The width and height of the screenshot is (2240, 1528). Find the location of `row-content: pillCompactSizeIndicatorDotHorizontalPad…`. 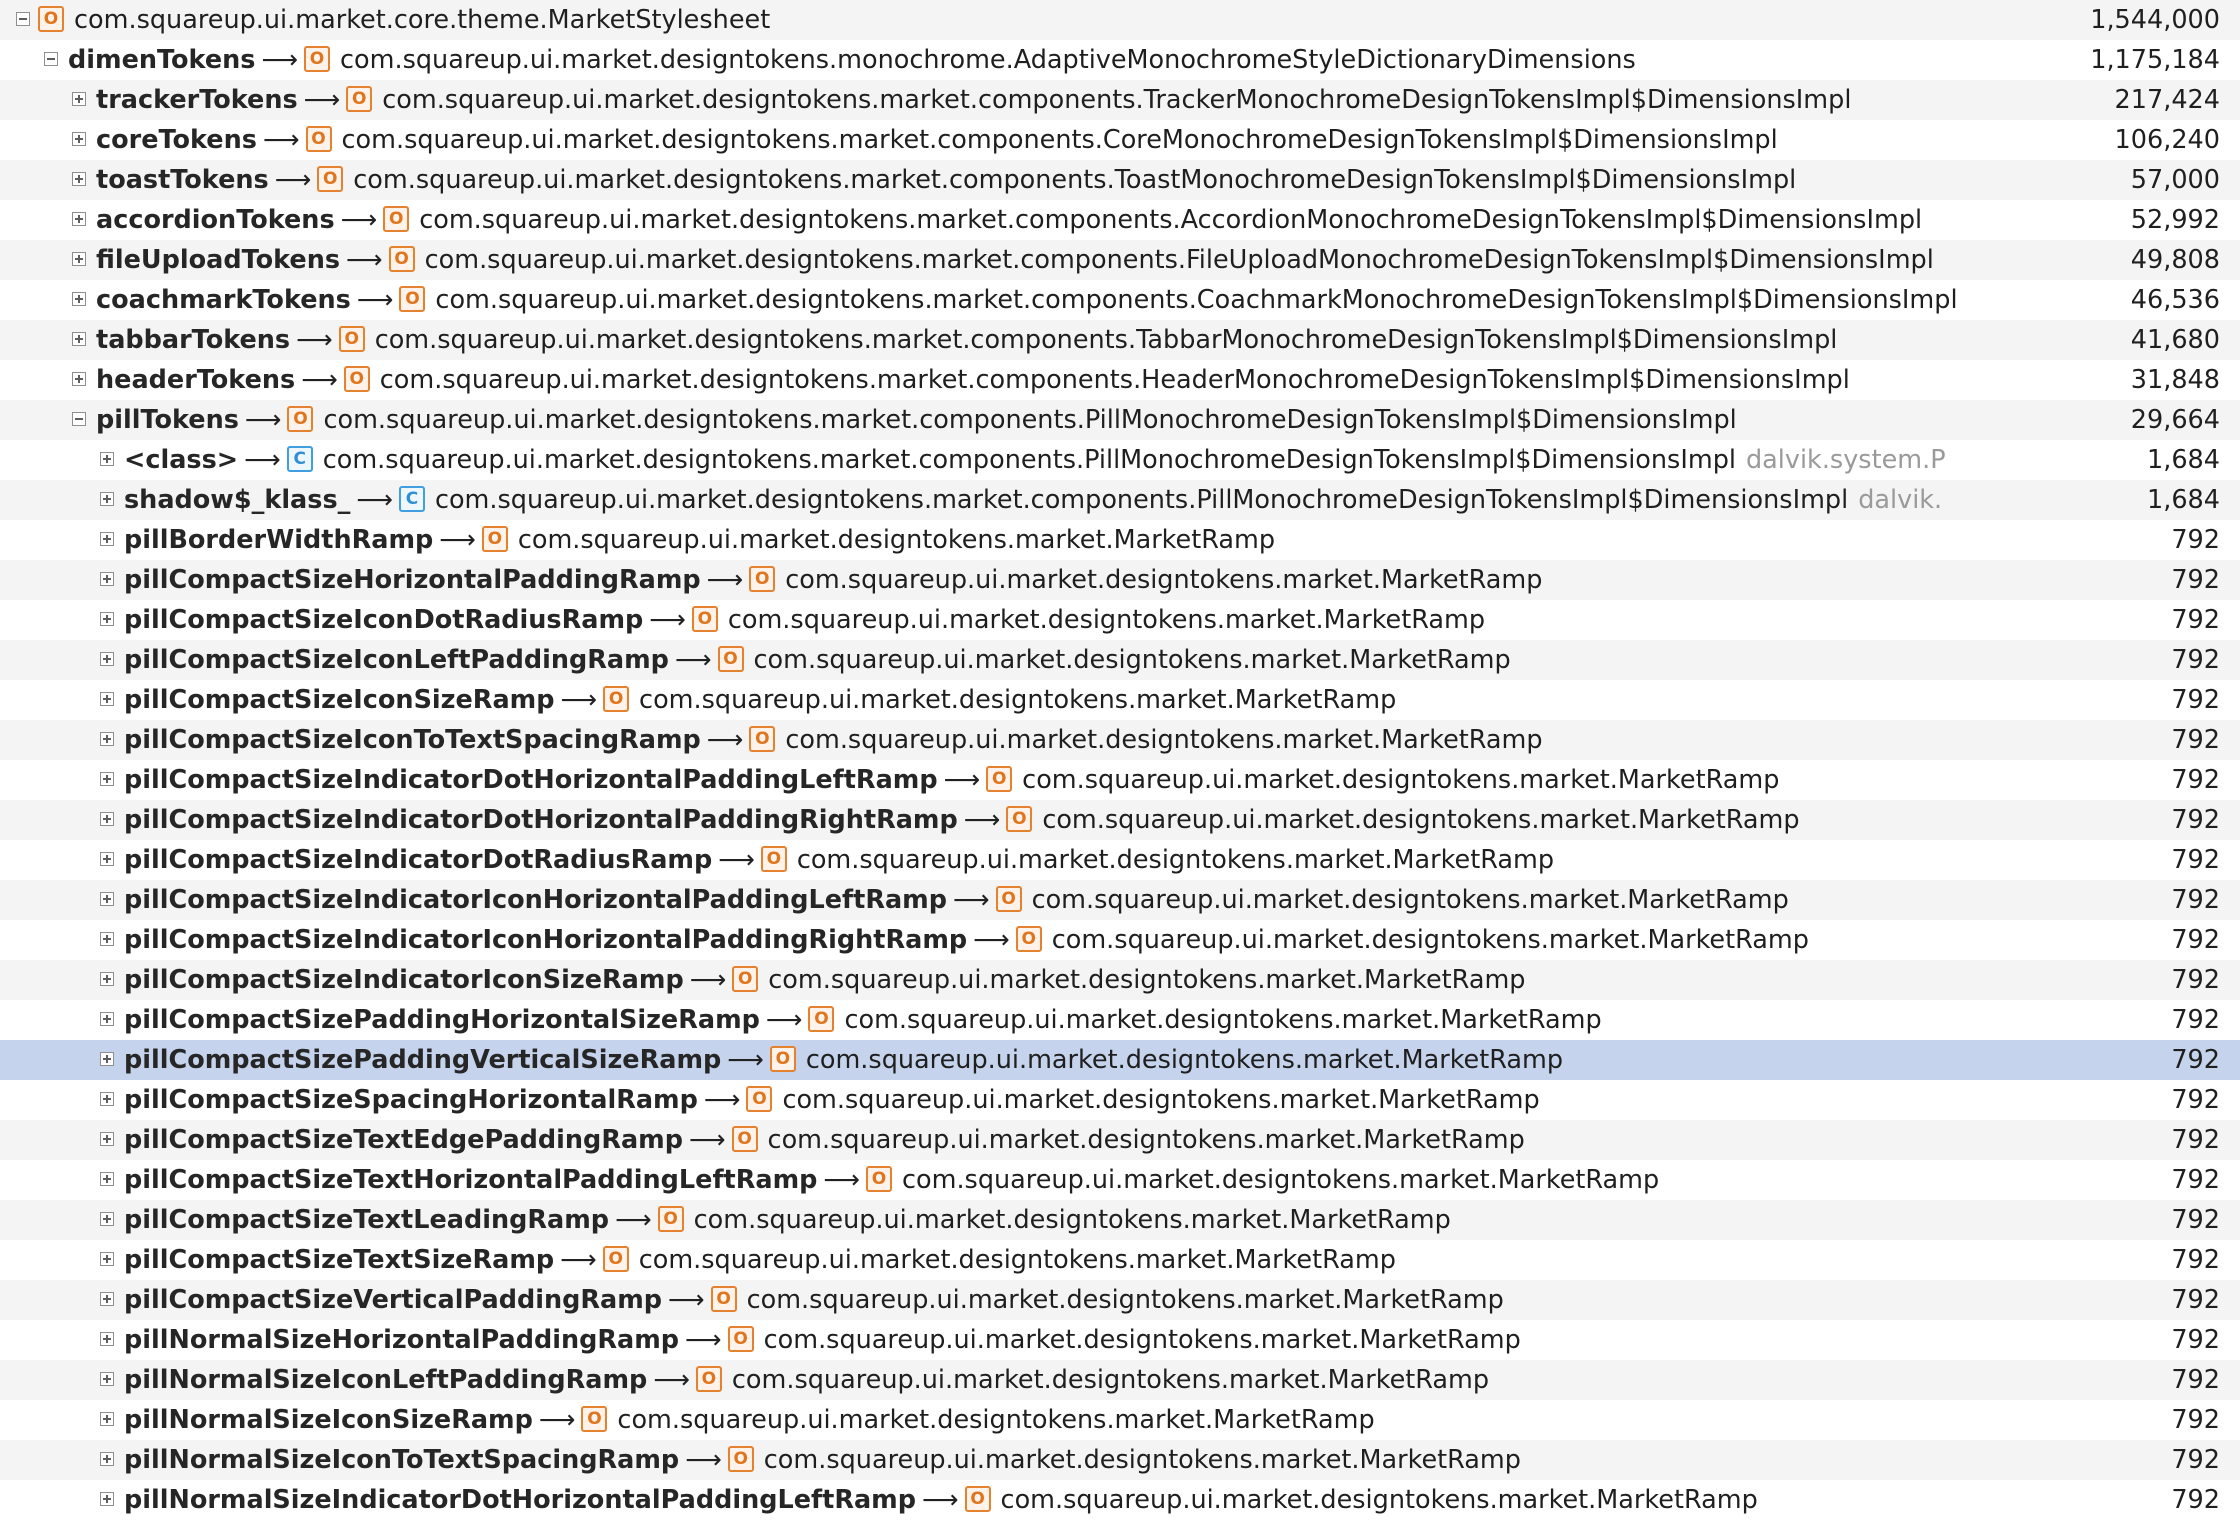

row-content: pillCompactSizeIndicatorDotHorizontalPad… is located at coordinates (951, 780).